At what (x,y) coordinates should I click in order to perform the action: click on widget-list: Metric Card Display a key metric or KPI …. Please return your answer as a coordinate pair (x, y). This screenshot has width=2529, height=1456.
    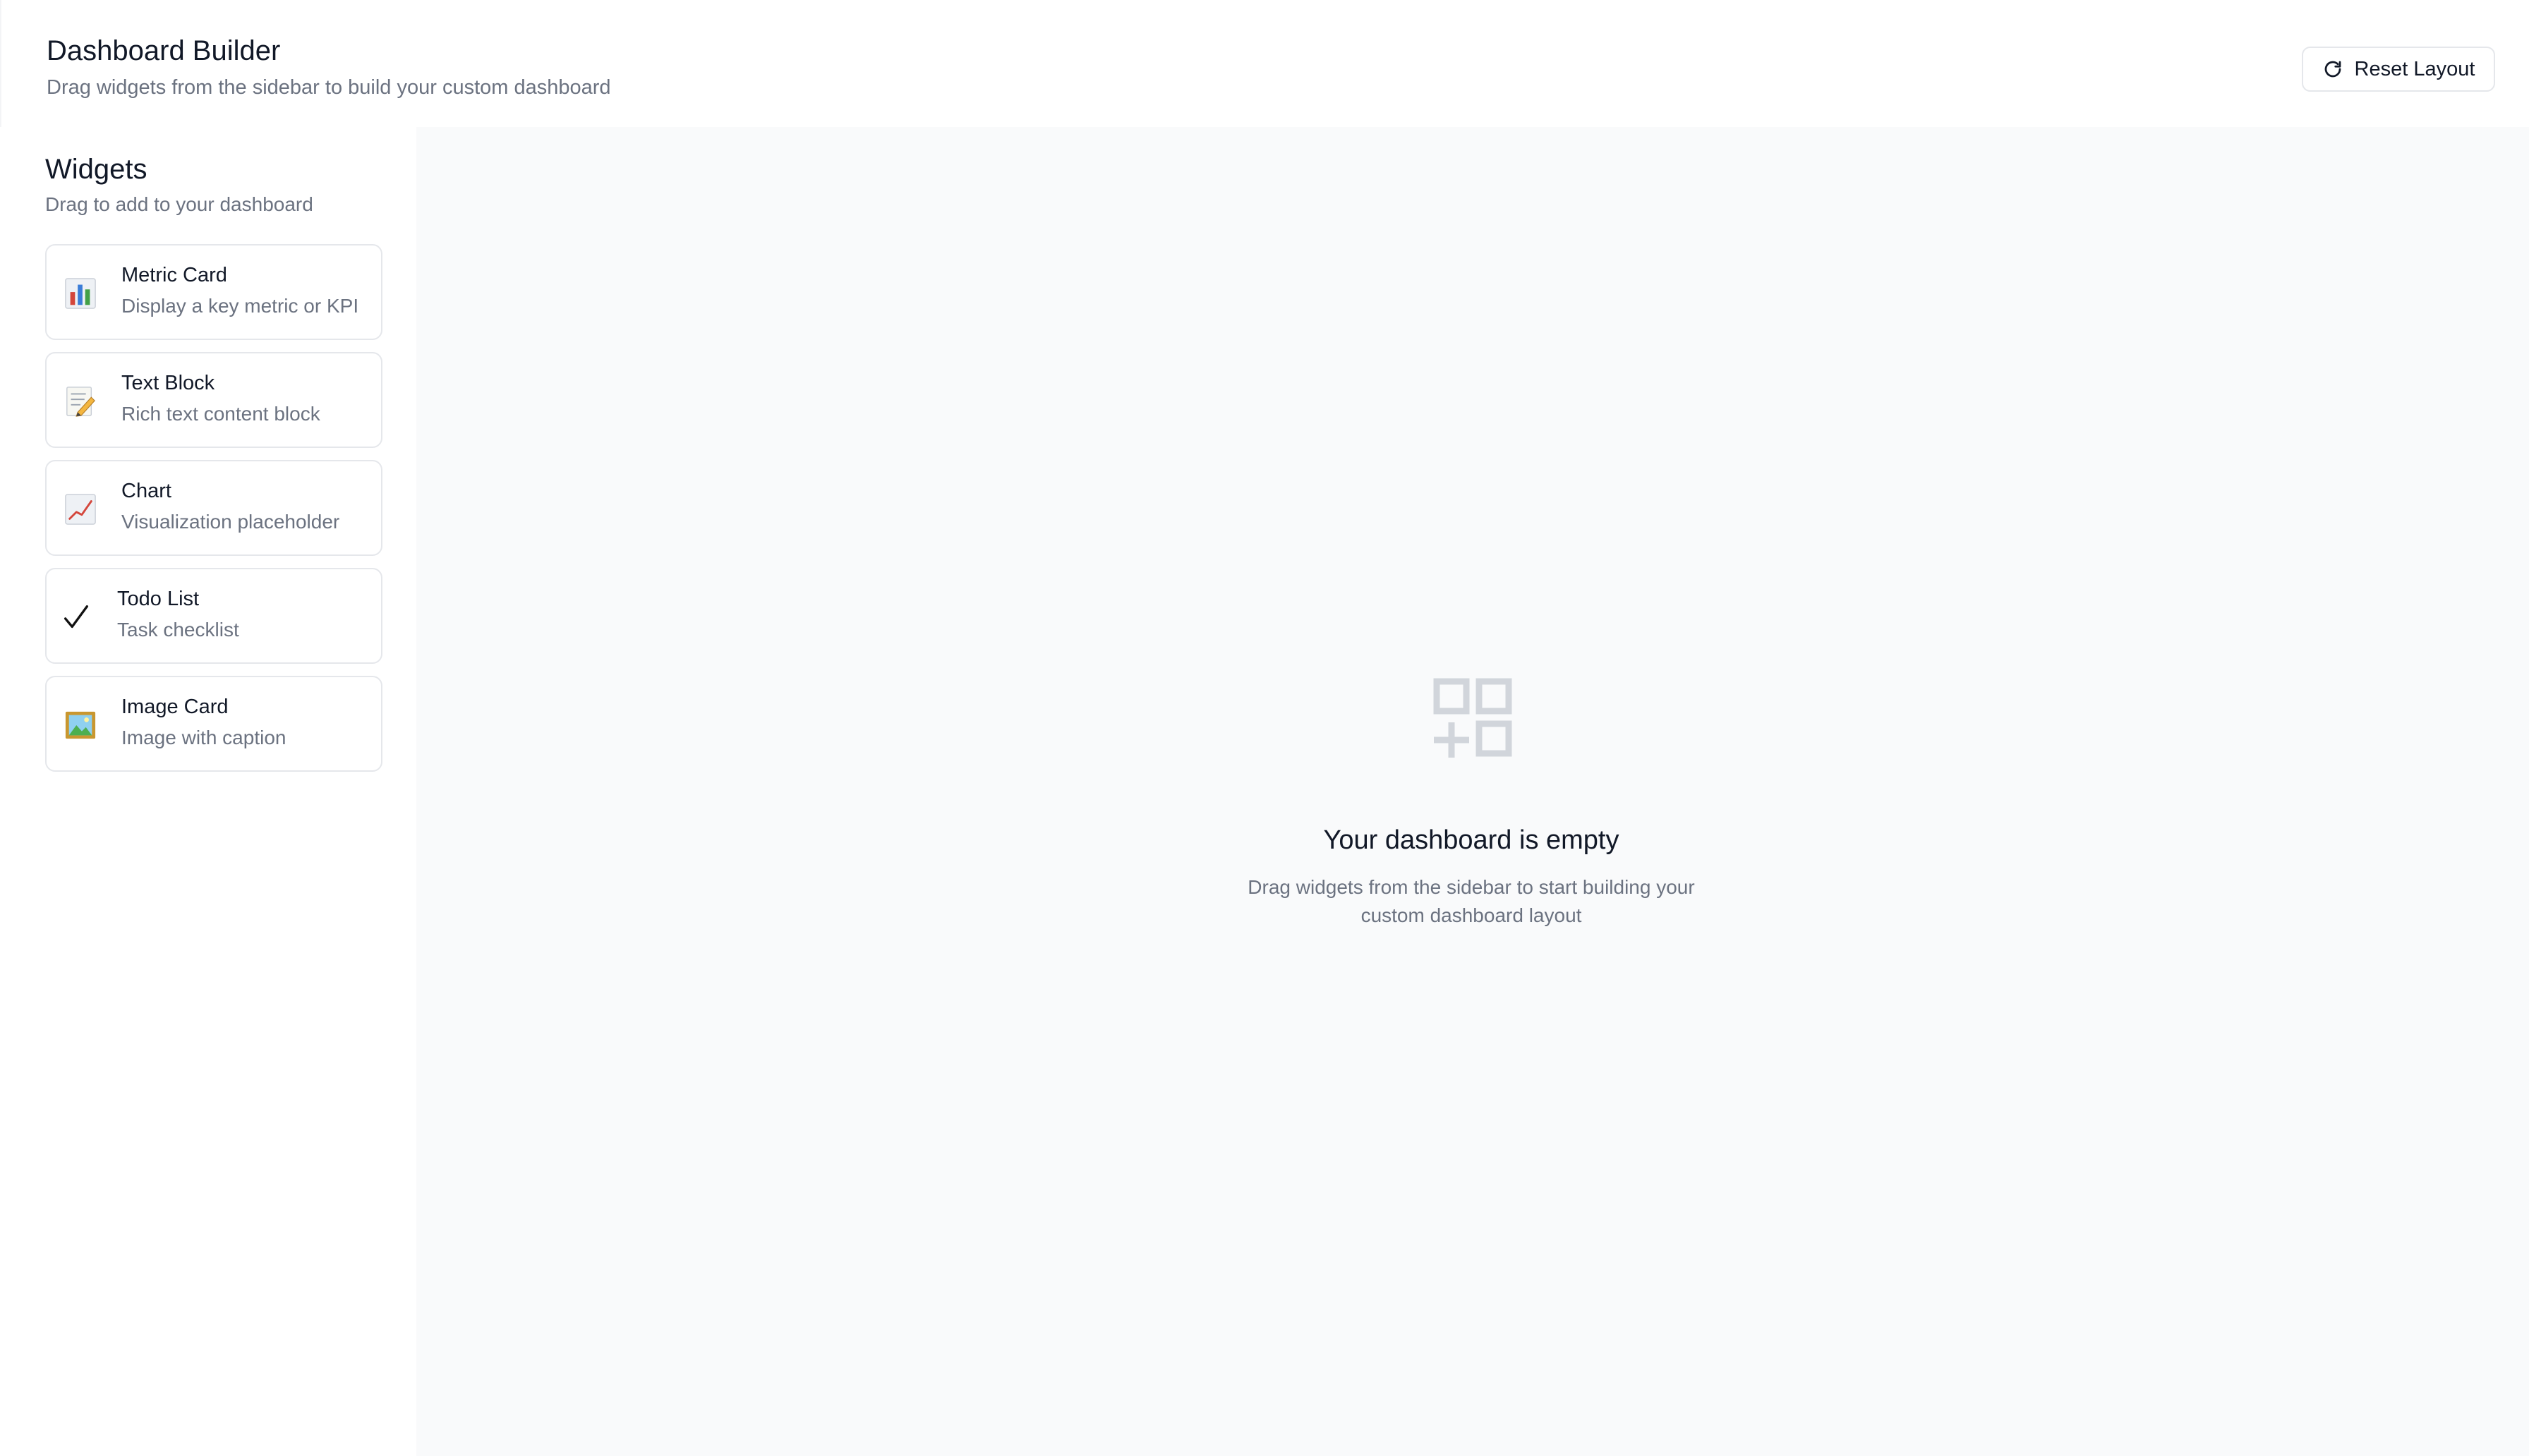
    Looking at the image, I should click on (213, 514).